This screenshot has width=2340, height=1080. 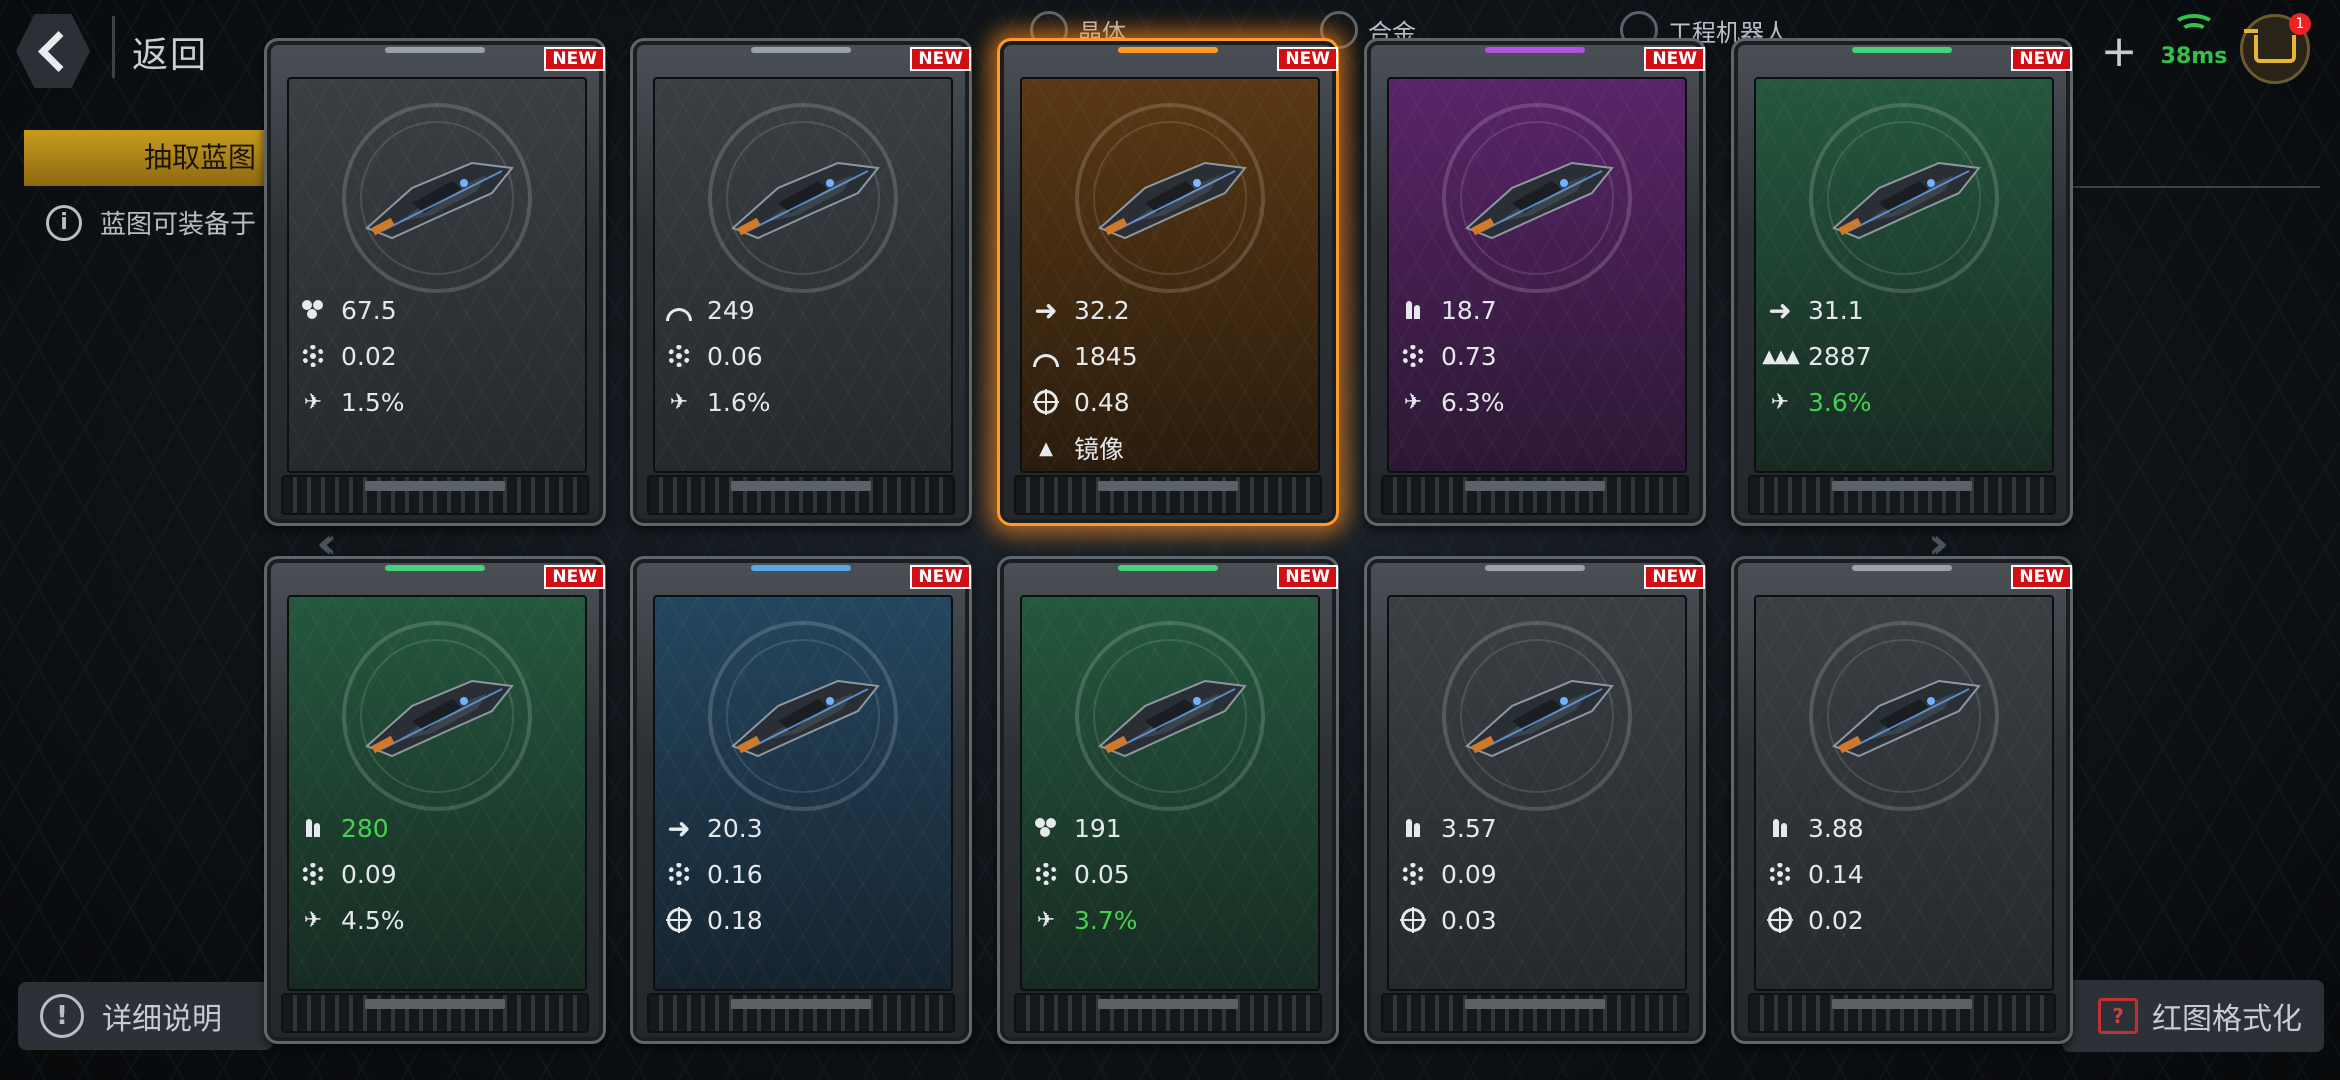 I want to click on stat-row: 0.09, so click(x=1537, y=874).